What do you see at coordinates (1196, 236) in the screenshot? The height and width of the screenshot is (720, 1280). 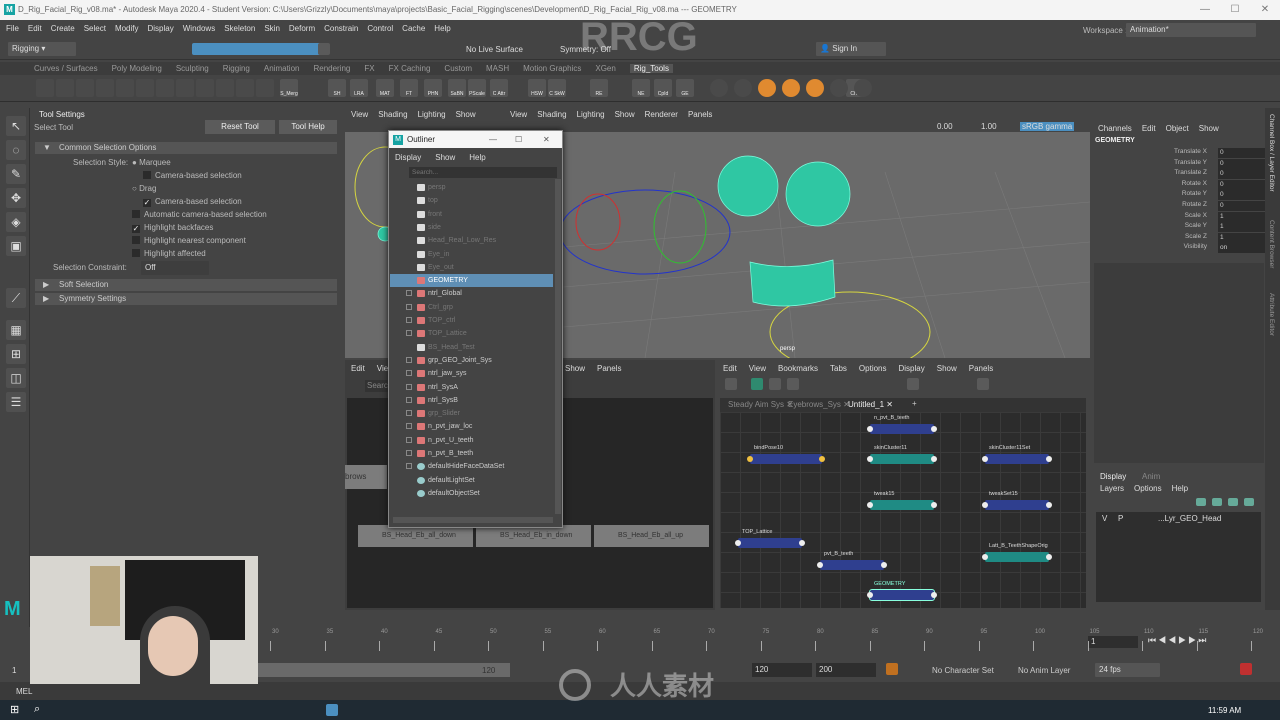 I see `channel-attr-label: Scale Z` at bounding box center [1196, 236].